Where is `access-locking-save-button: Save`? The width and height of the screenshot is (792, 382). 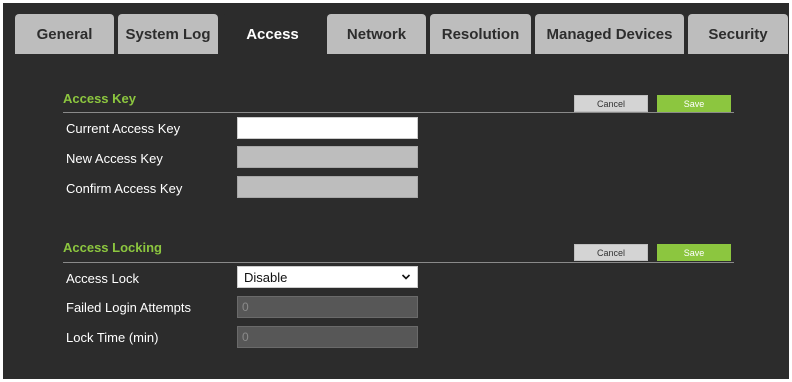
access-locking-save-button: Save is located at coordinates (694, 252).